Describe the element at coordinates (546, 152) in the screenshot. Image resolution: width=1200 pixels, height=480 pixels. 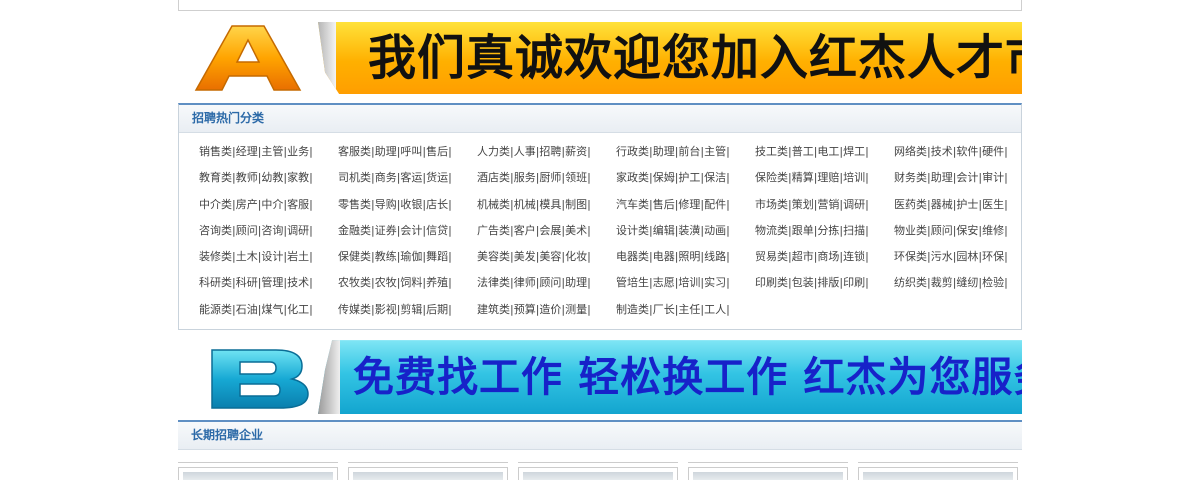
I see `category-link: 人力类|人事|招聘|薪资|` at that location.